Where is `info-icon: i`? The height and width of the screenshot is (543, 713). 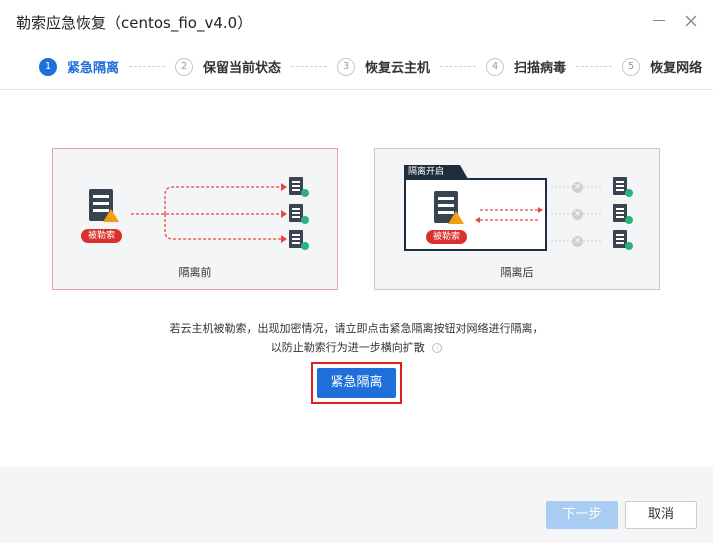
info-icon: i is located at coordinates (437, 348).